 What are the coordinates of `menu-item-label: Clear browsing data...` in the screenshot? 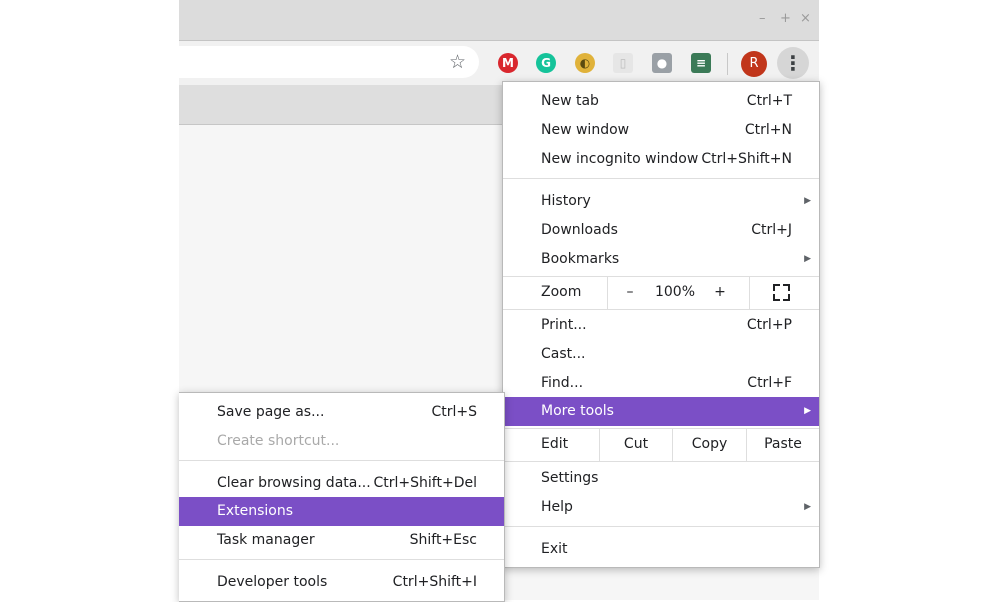 It's located at (294, 483).